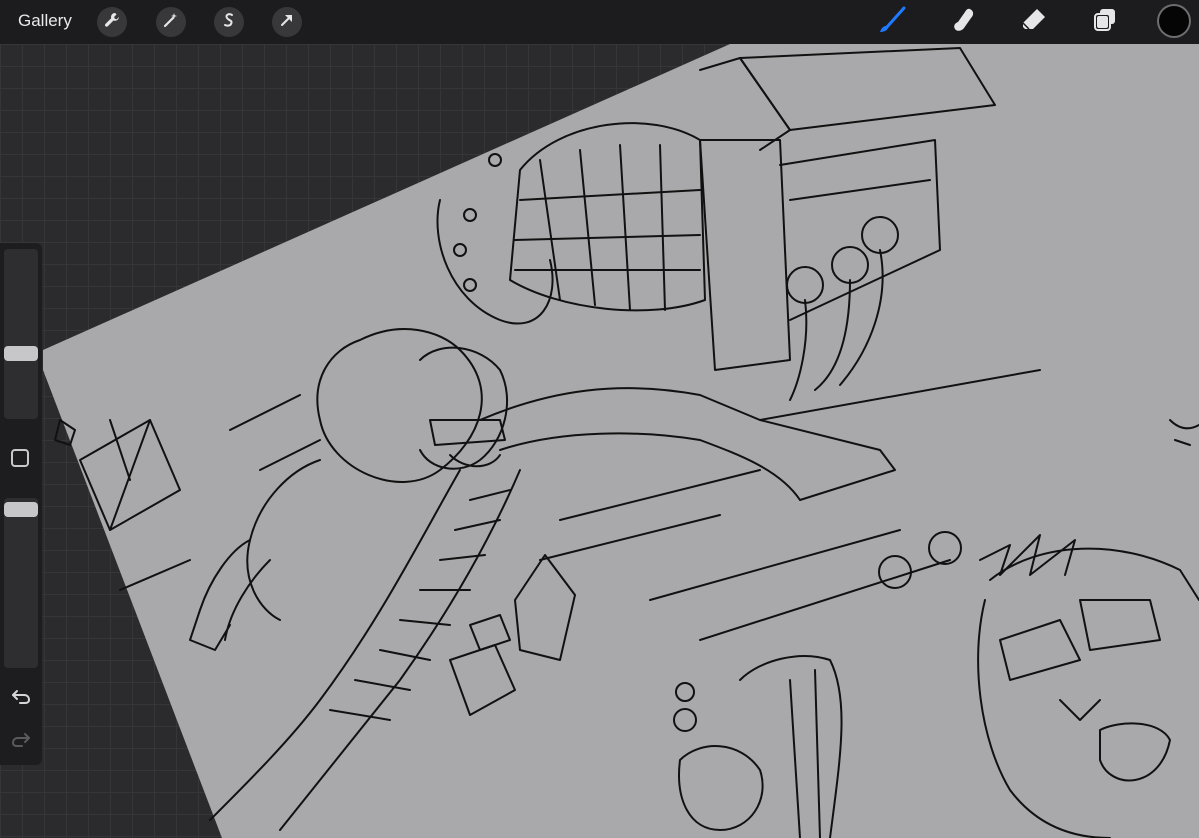 This screenshot has width=1199, height=838. I want to click on left-sidebar, so click(21, 504).